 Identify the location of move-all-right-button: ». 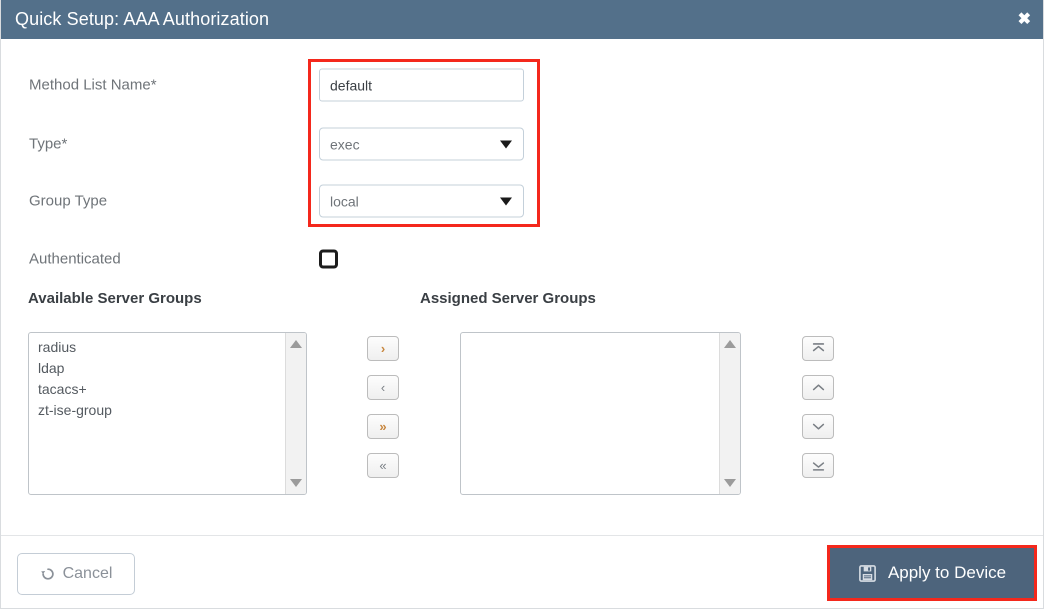
(383, 426).